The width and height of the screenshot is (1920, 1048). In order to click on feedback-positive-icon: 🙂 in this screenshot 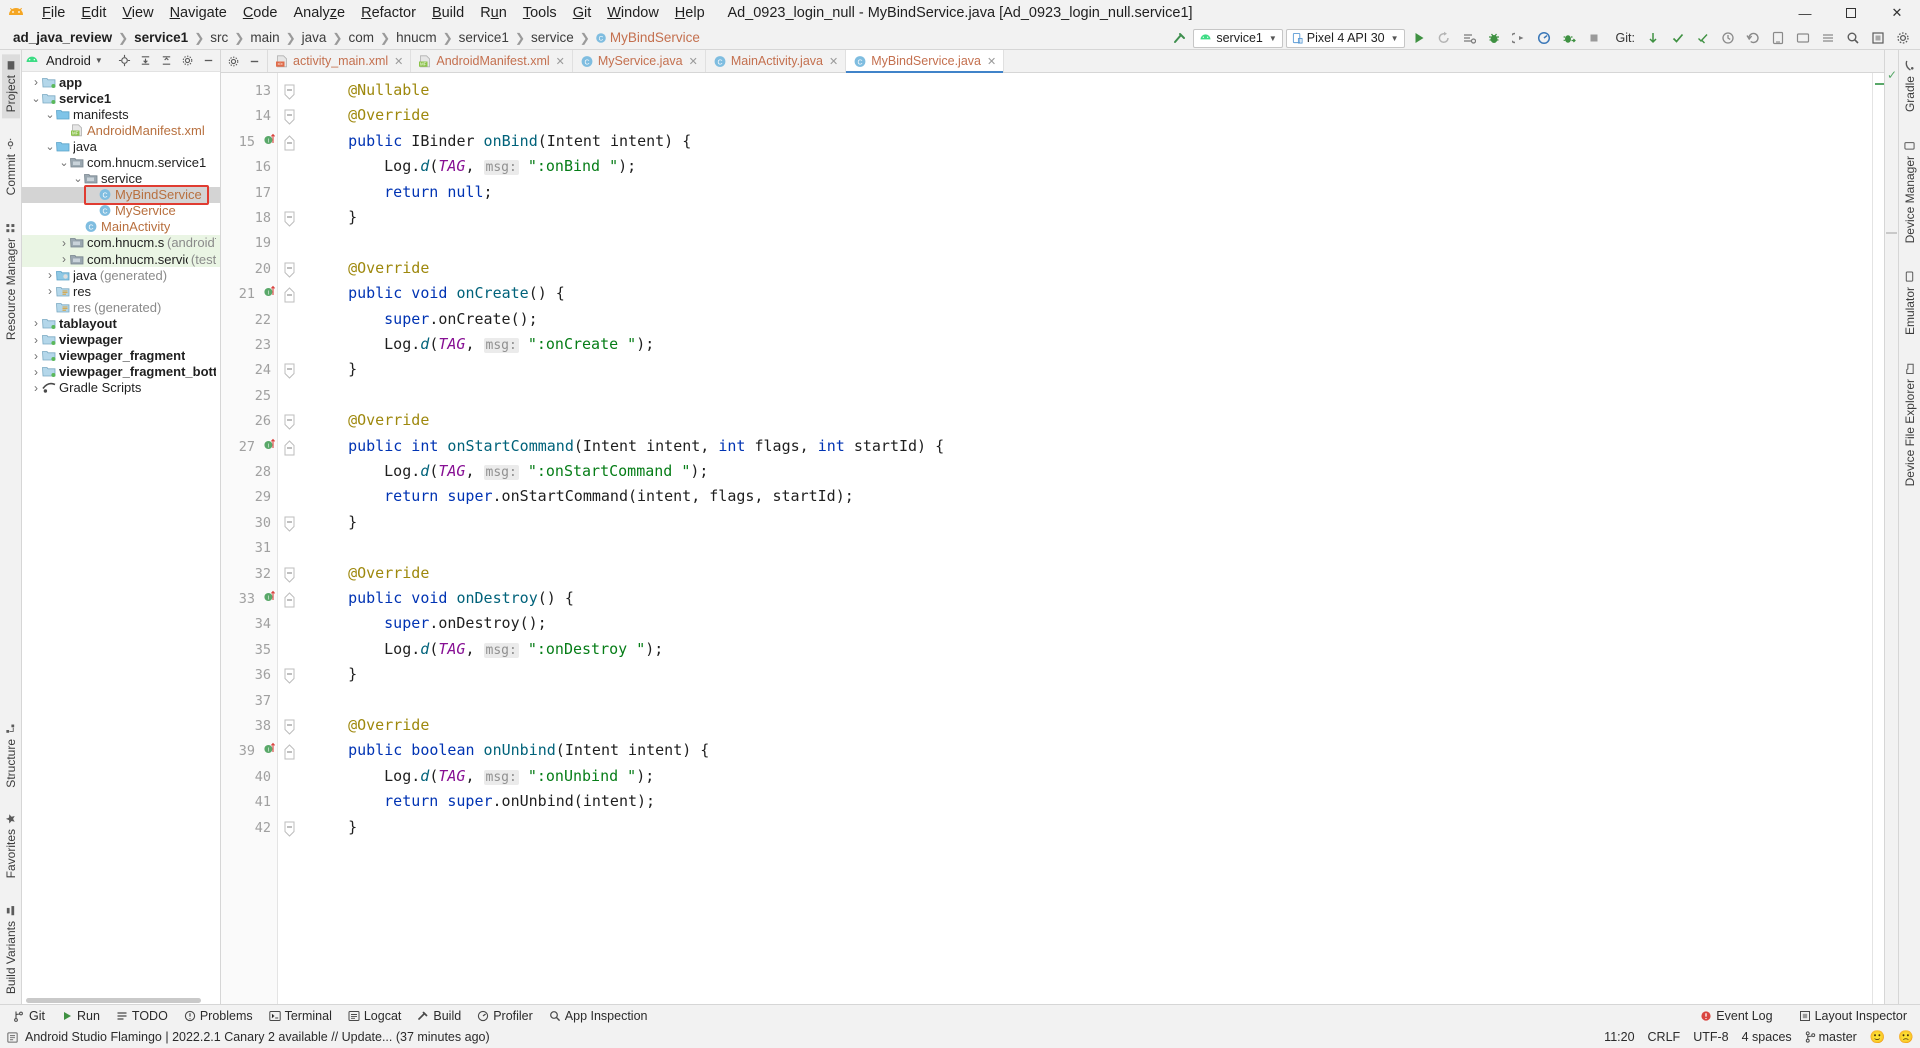, I will do `click(1878, 1037)`.